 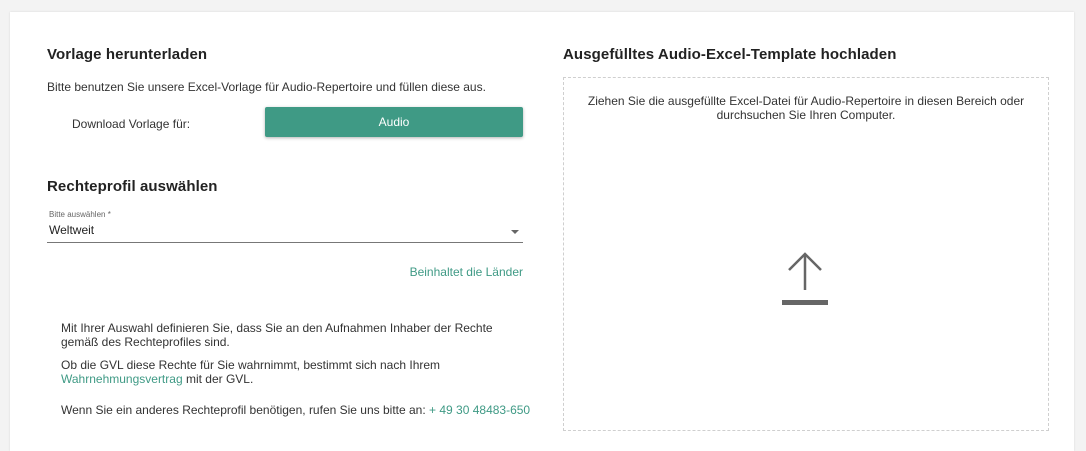 I want to click on select-value: Weltweit, so click(x=72, y=230).